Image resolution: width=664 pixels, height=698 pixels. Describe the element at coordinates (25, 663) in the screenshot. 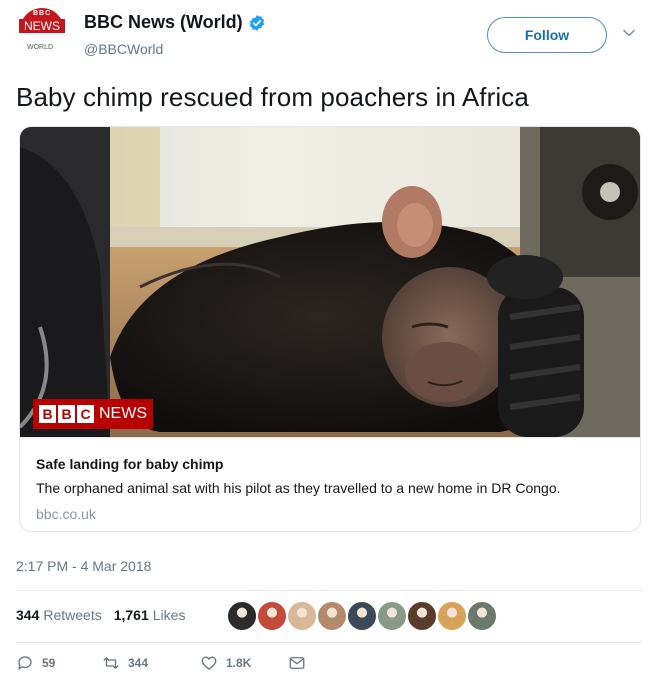

I see `reply-icon` at that location.